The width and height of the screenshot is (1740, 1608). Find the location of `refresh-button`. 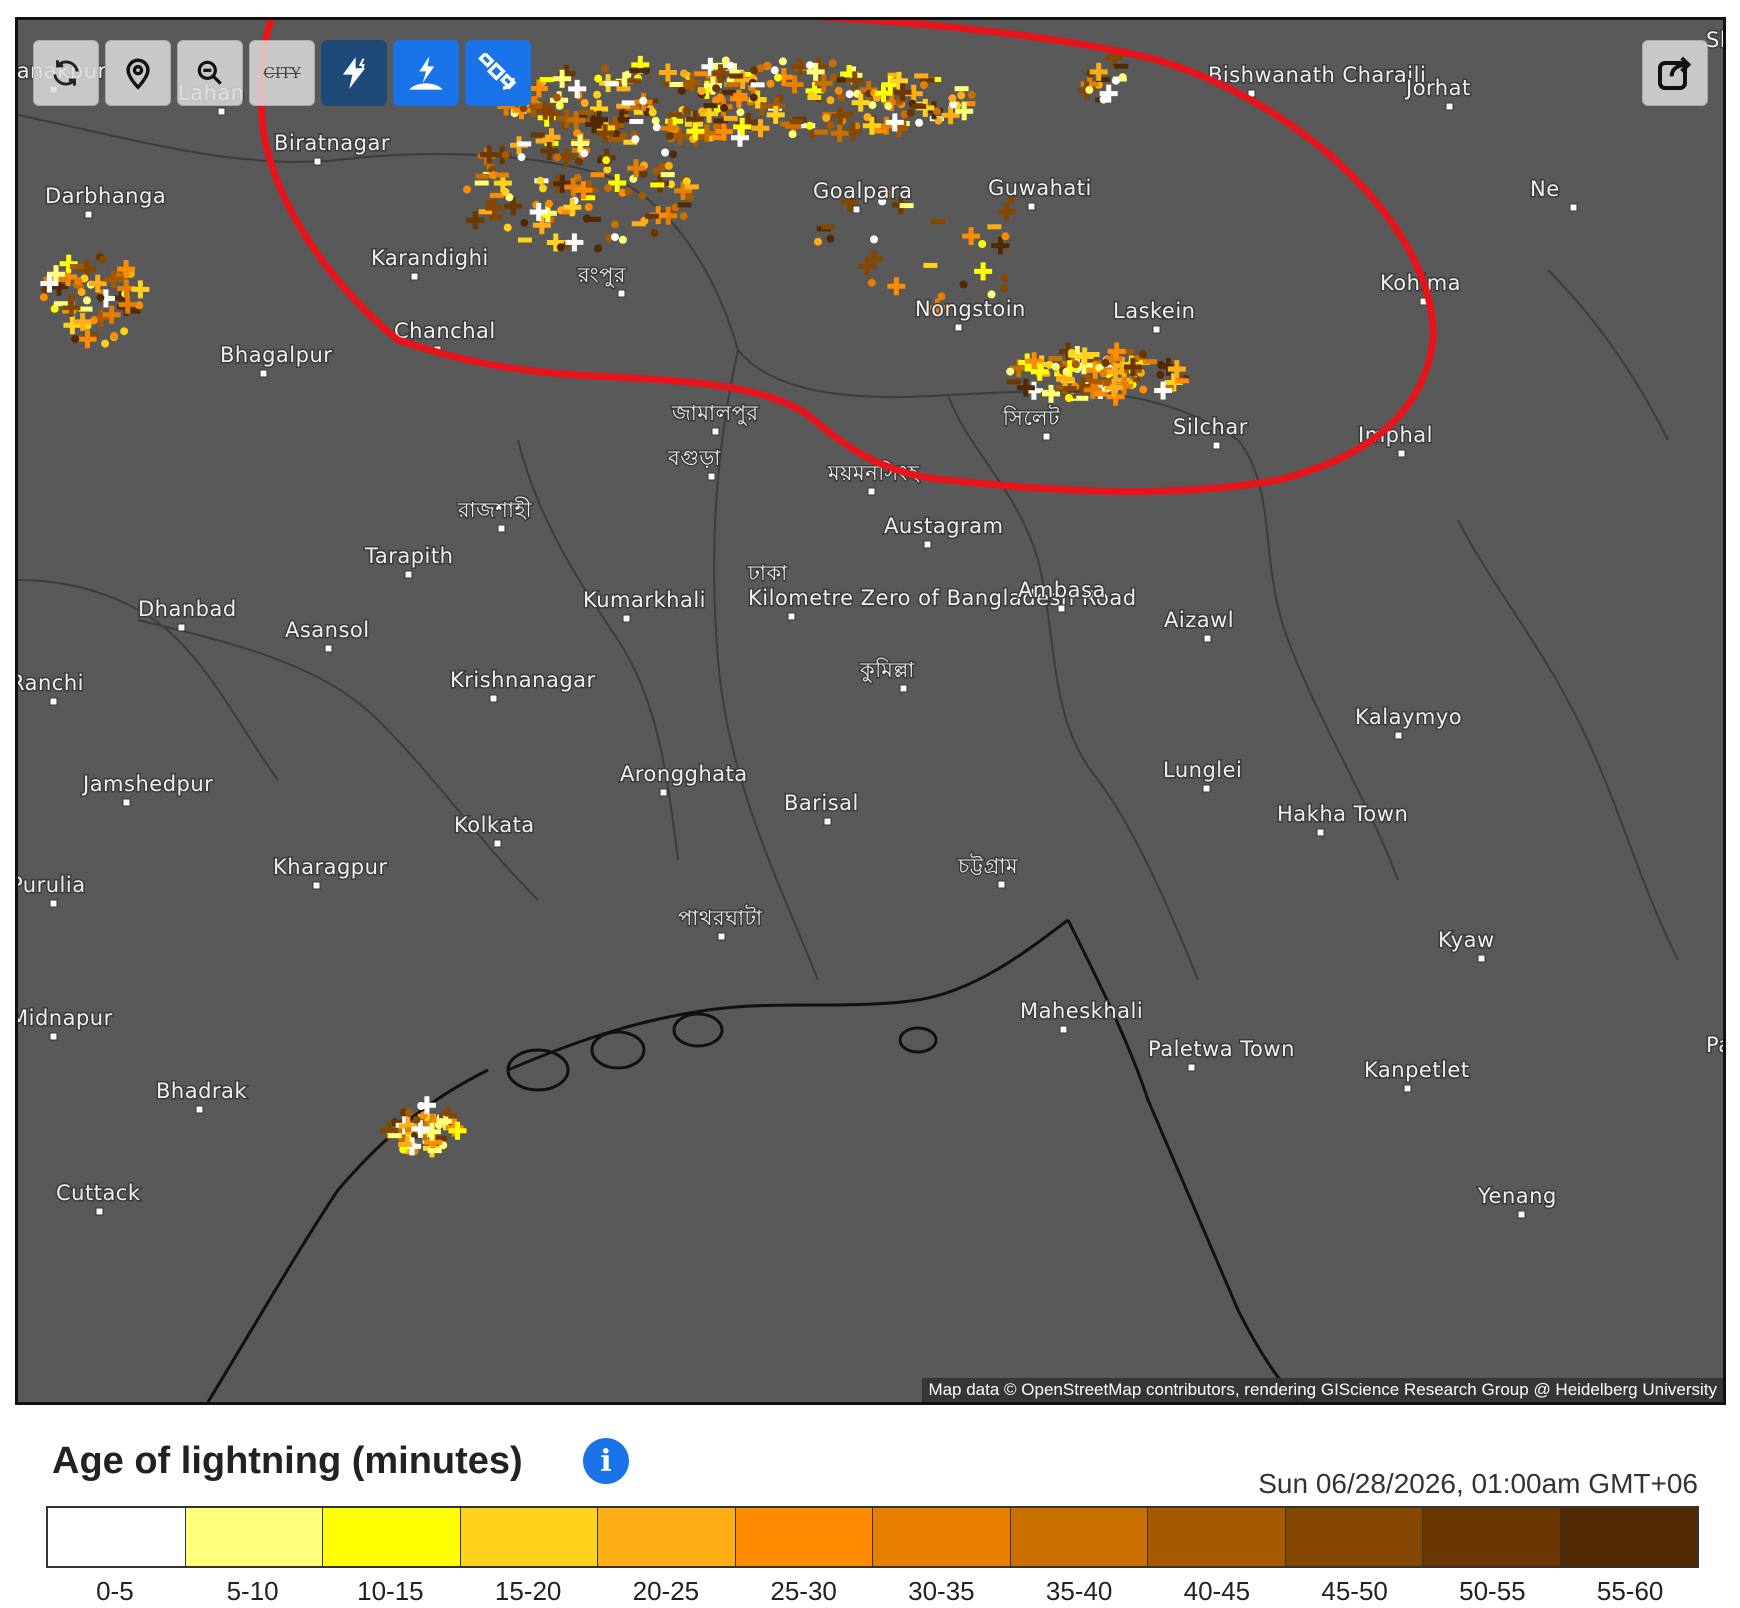

refresh-button is located at coordinates (66, 73).